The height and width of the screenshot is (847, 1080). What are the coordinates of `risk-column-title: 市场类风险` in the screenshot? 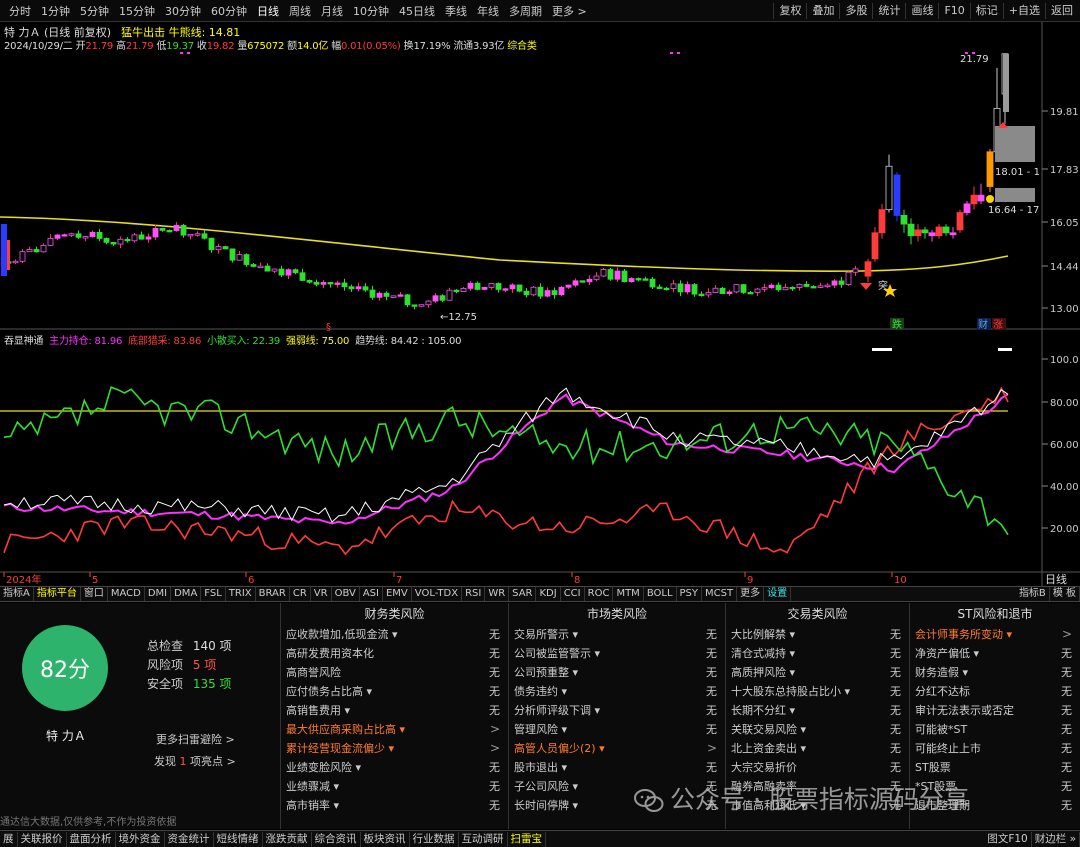 It's located at (616, 614).